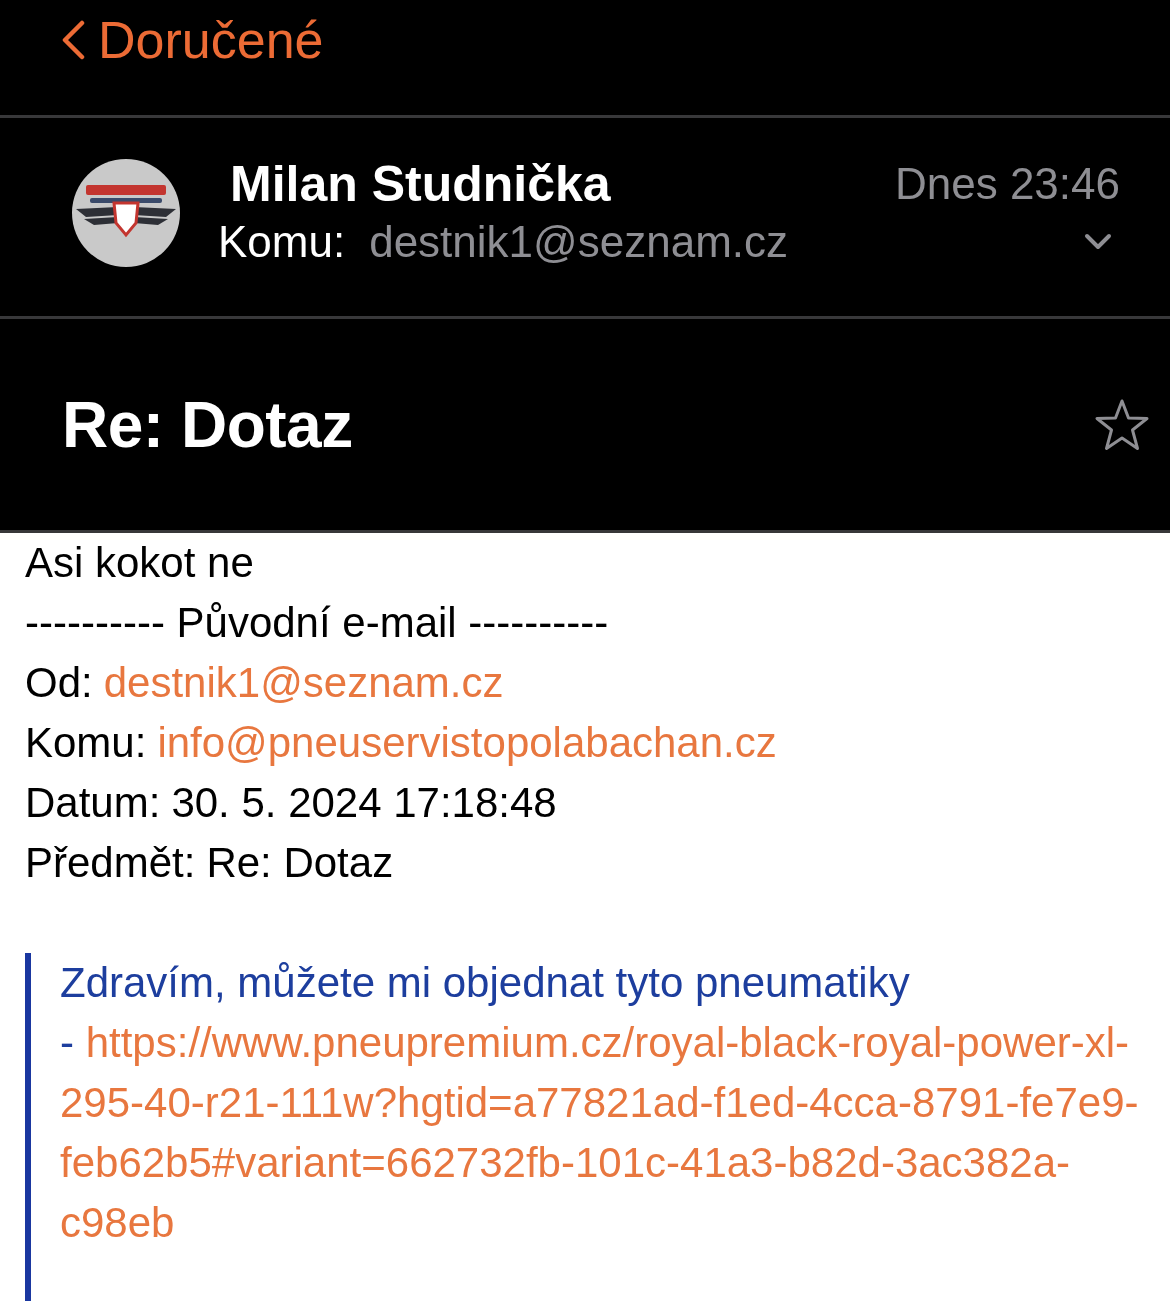  I want to click on header-field-text: Re: Dotaz, so click(300, 863).